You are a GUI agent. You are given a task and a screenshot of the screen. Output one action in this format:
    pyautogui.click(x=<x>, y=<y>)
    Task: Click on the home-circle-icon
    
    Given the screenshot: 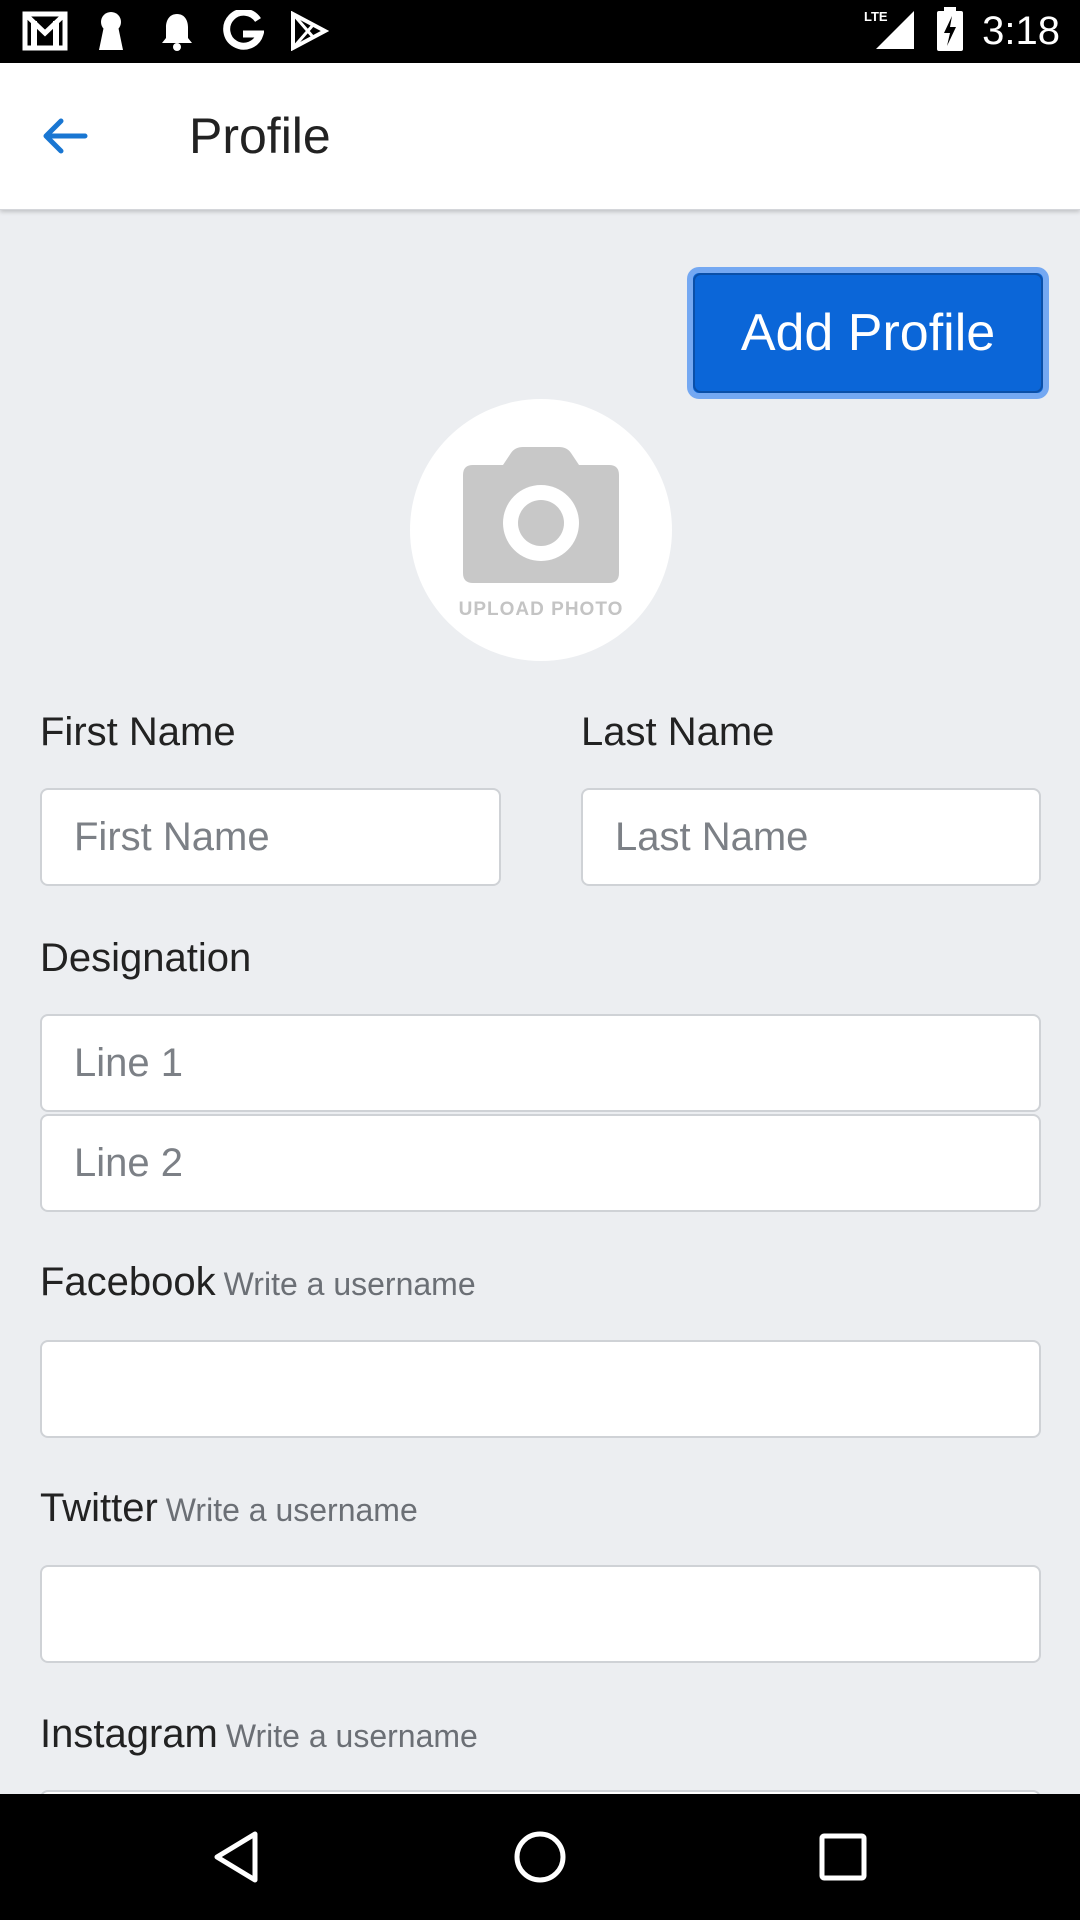 What is the action you would take?
    pyautogui.click(x=540, y=1857)
    